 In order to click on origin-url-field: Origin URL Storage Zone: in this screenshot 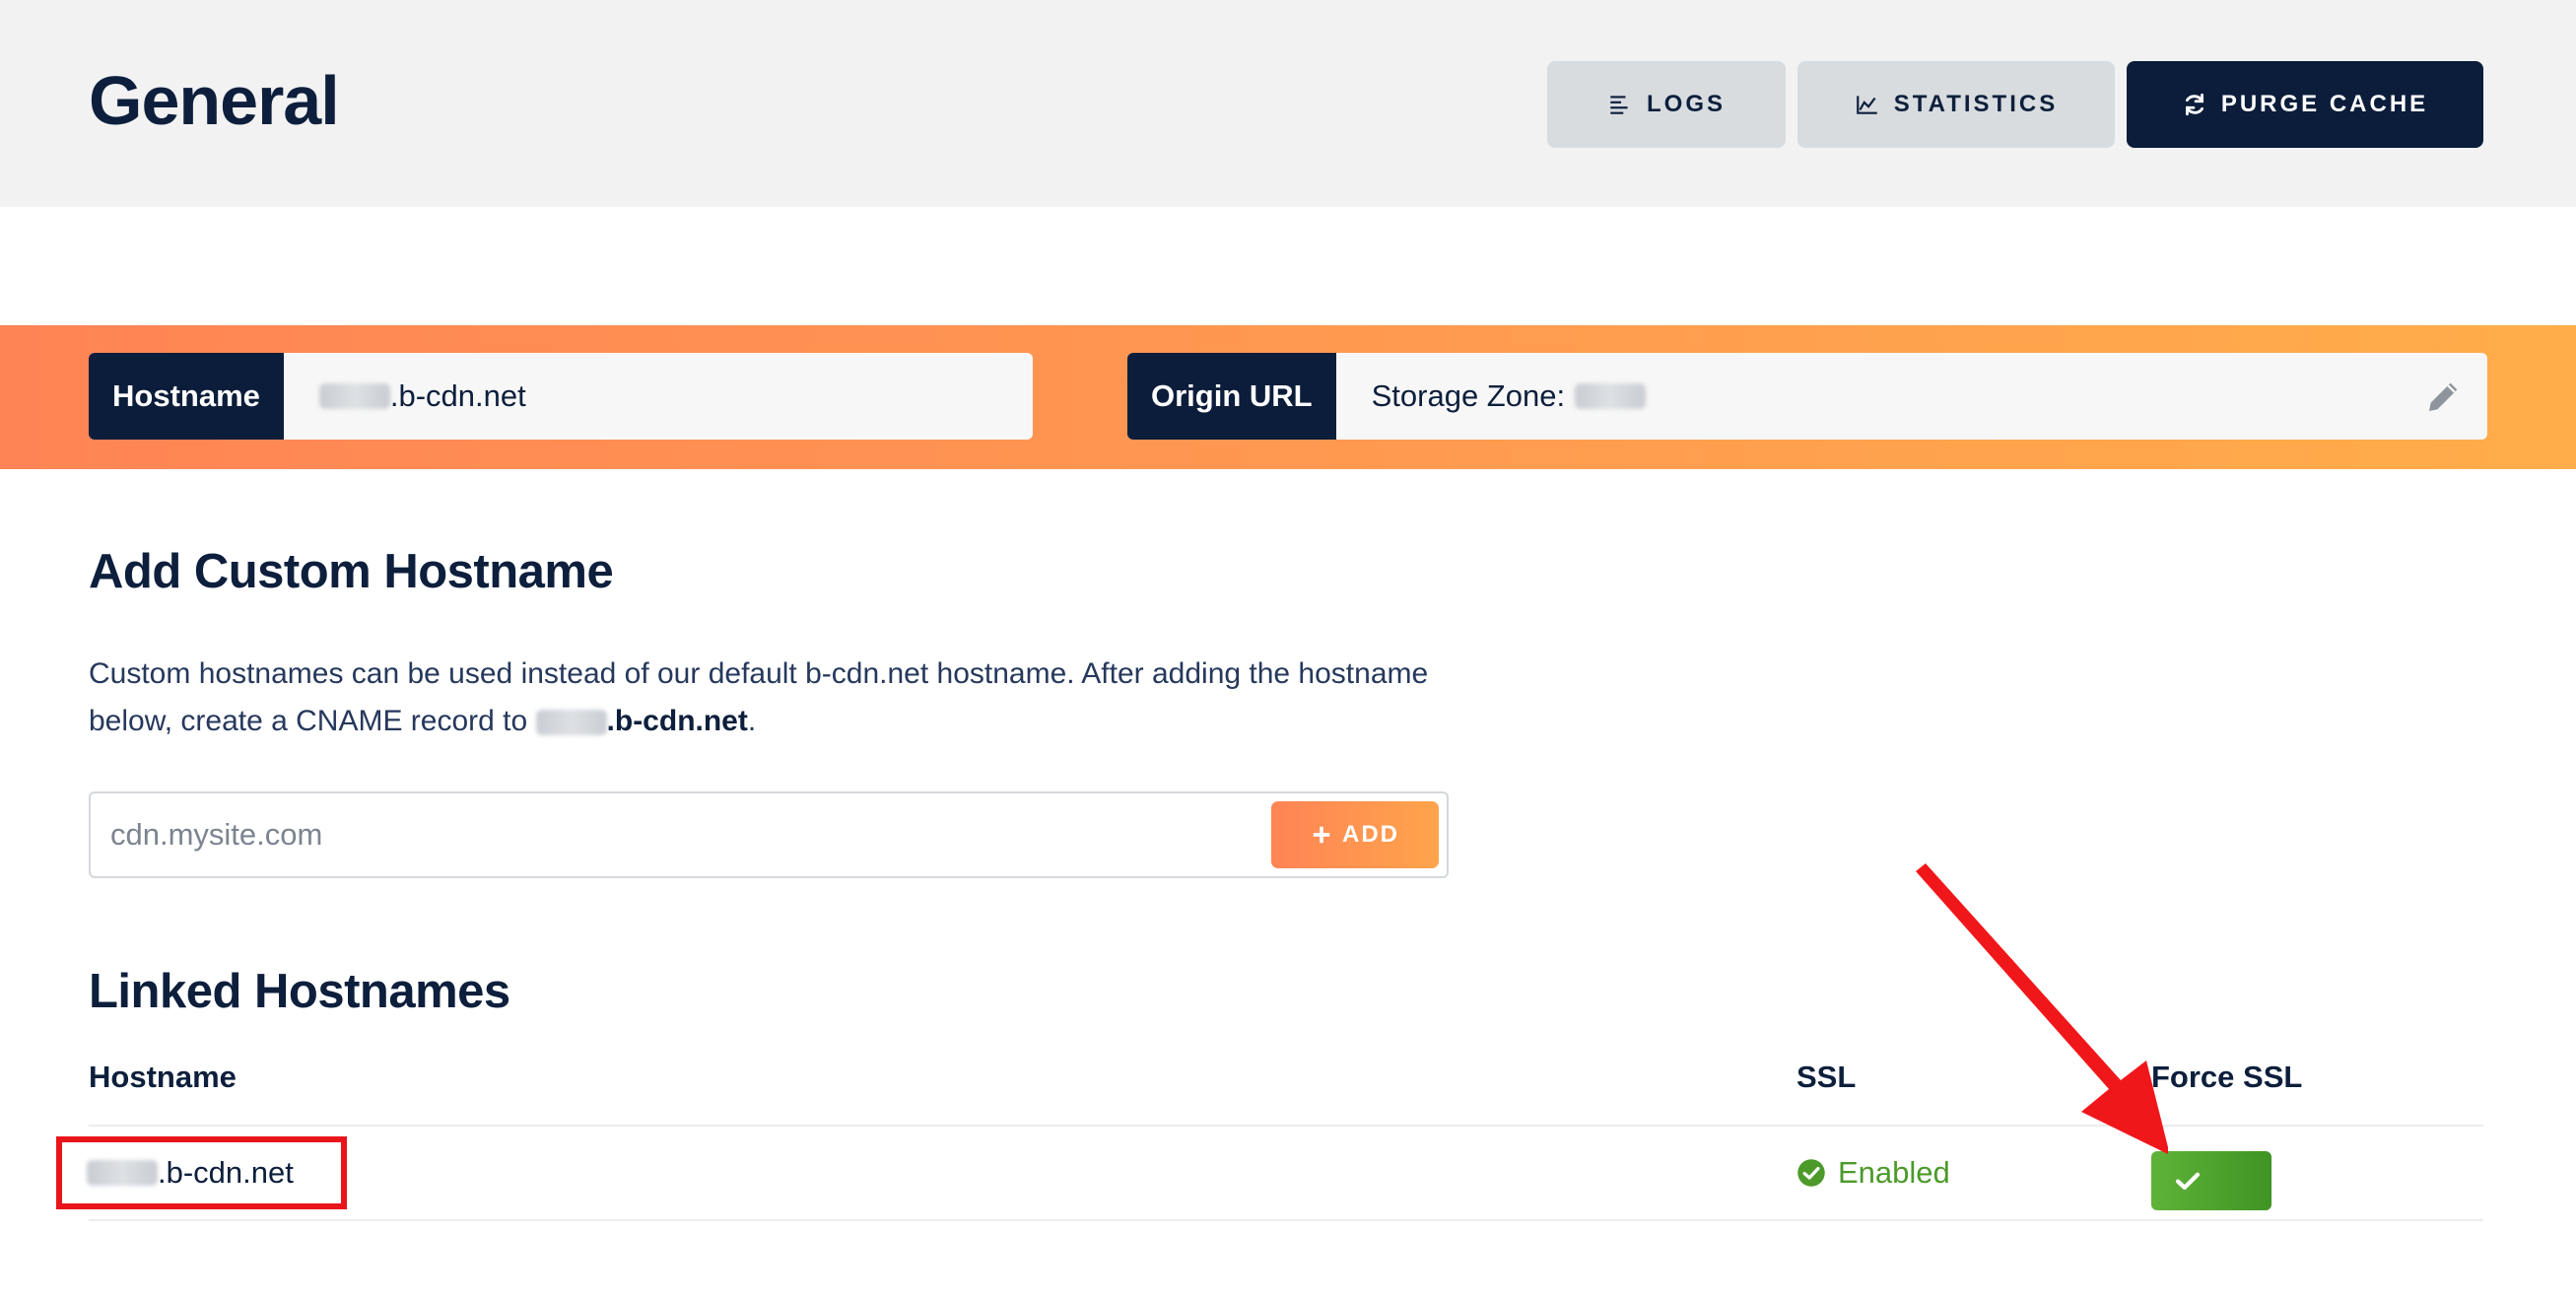, I will do `click(1807, 396)`.